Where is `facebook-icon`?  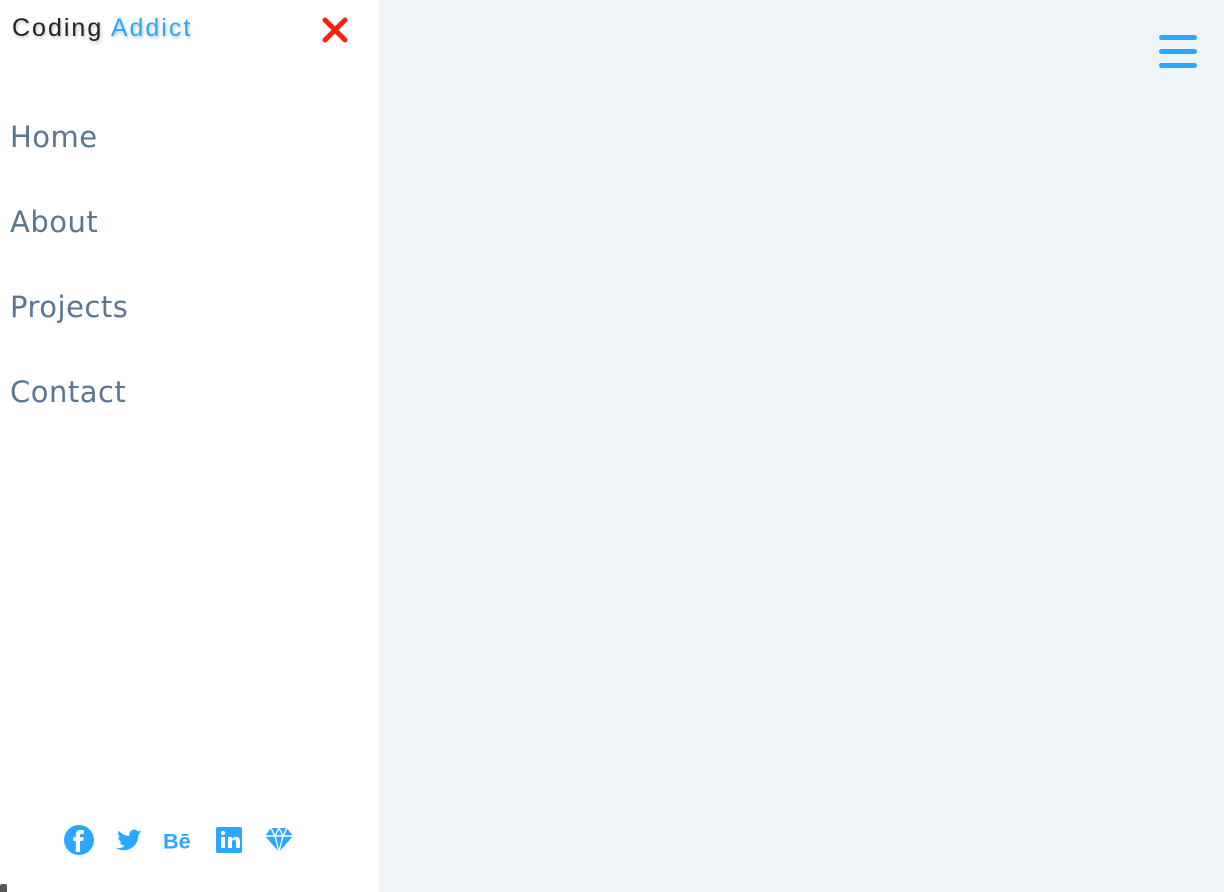 facebook-icon is located at coordinates (79, 840).